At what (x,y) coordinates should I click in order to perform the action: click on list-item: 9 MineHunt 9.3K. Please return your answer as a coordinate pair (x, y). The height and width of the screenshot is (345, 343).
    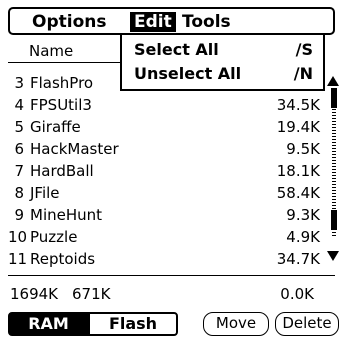
    Looking at the image, I should click on (160, 215).